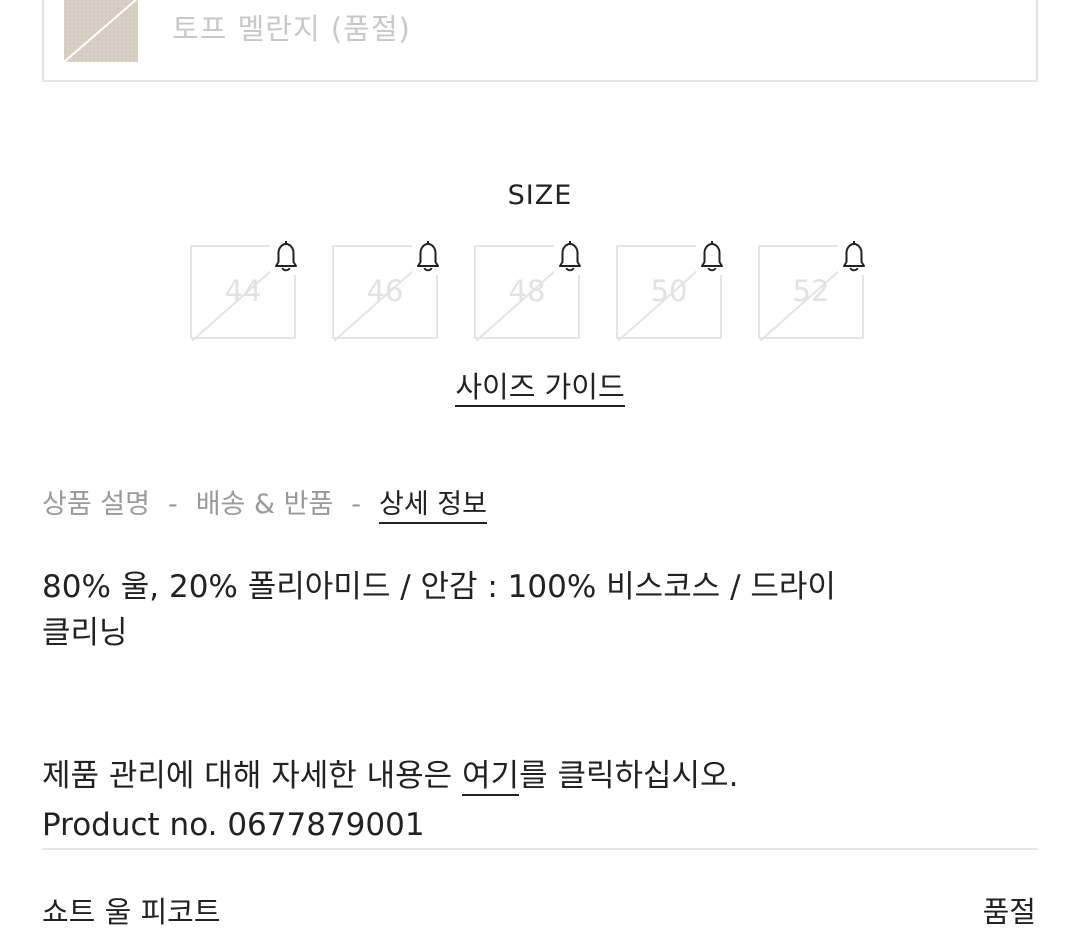 This screenshot has width=1080, height=943. Describe the element at coordinates (233, 825) in the screenshot. I see `product-number: Product no. 0677879001` at that location.